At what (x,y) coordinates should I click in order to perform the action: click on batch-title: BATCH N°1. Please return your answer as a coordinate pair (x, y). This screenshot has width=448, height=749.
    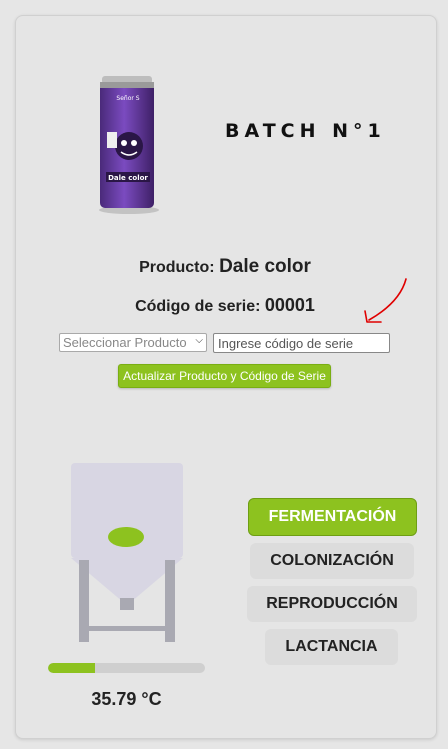
    Looking at the image, I should click on (305, 131).